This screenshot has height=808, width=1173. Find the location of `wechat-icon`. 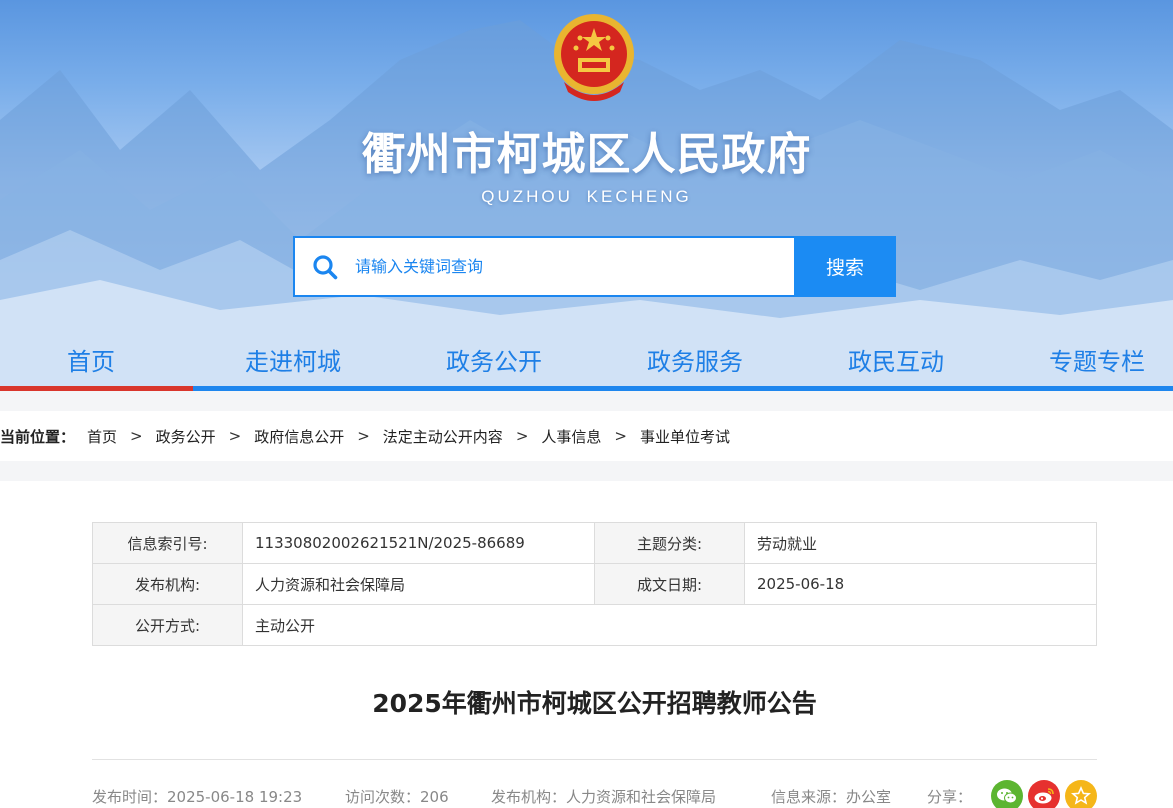

wechat-icon is located at coordinates (1007, 794).